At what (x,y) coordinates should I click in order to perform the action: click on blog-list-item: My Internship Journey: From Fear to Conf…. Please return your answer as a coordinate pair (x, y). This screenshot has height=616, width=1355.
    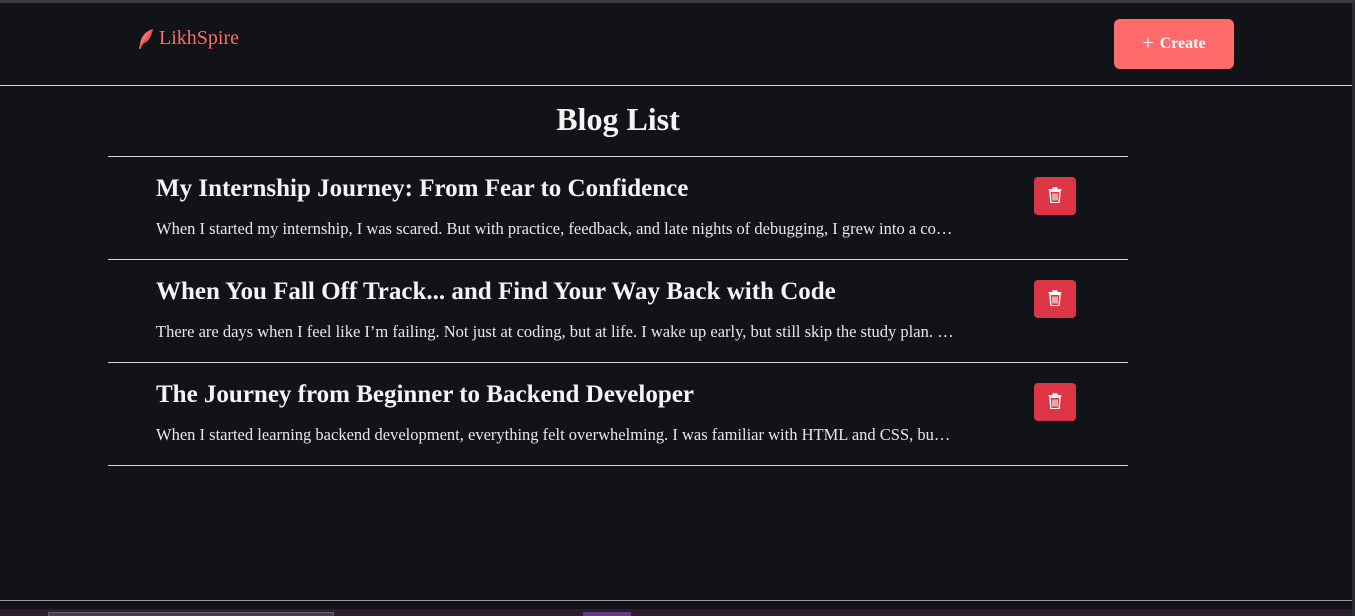
    Looking at the image, I should click on (618, 207).